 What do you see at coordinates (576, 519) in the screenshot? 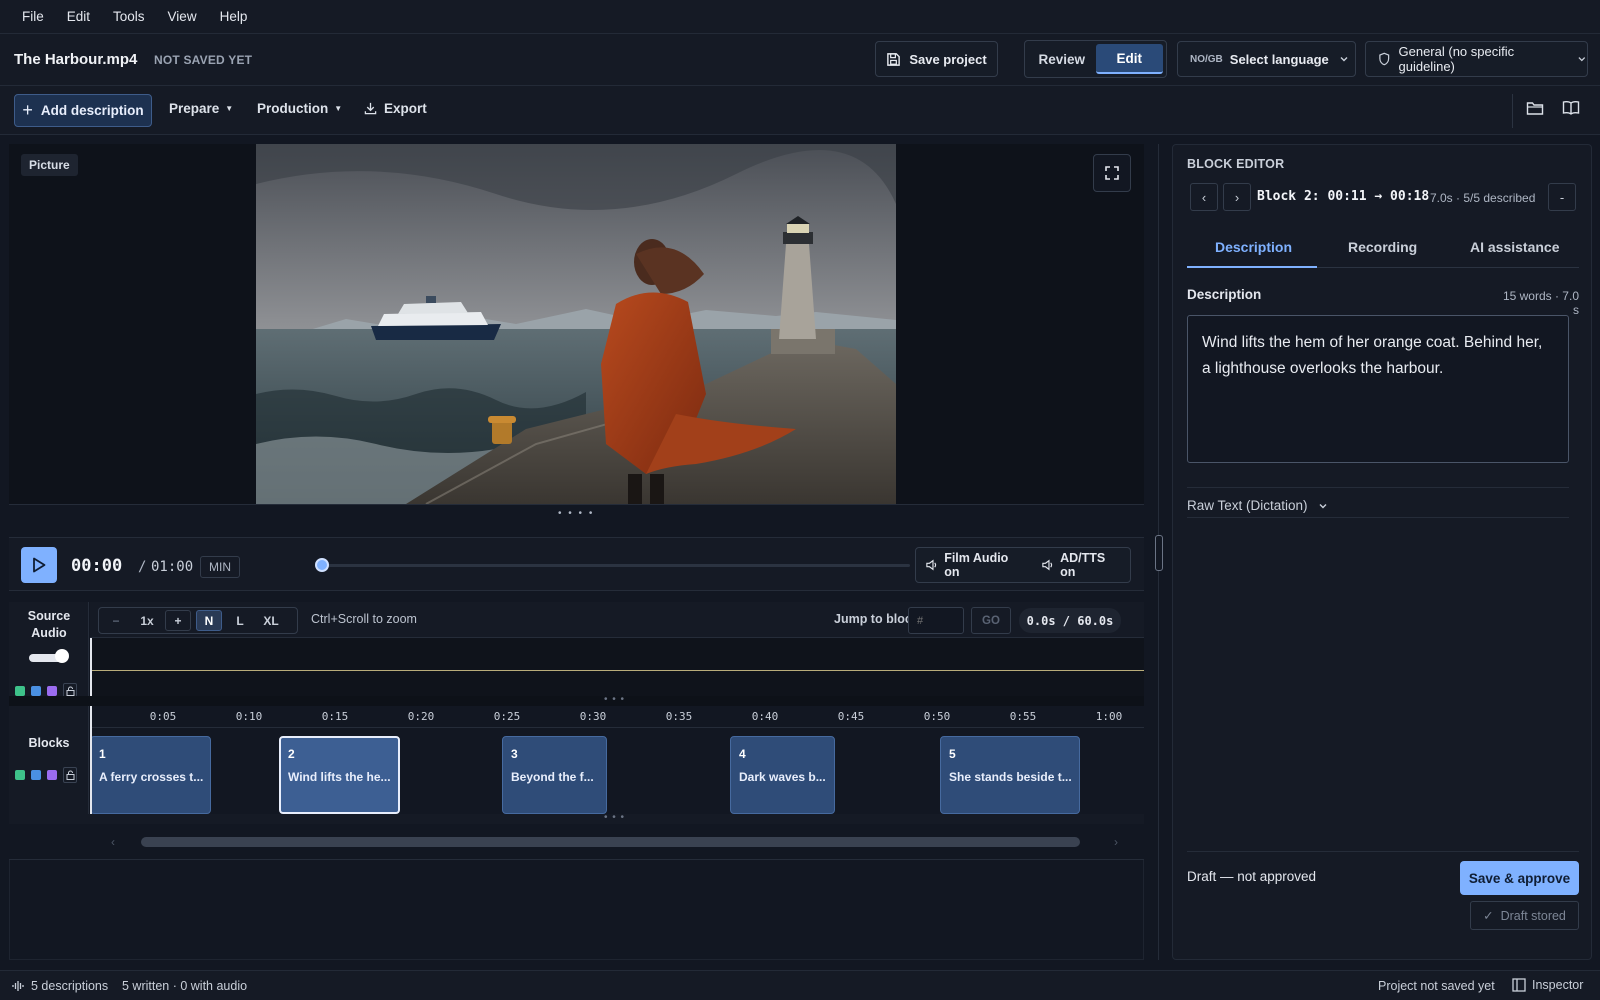
I see `picture-resize-handle: • • • •` at bounding box center [576, 519].